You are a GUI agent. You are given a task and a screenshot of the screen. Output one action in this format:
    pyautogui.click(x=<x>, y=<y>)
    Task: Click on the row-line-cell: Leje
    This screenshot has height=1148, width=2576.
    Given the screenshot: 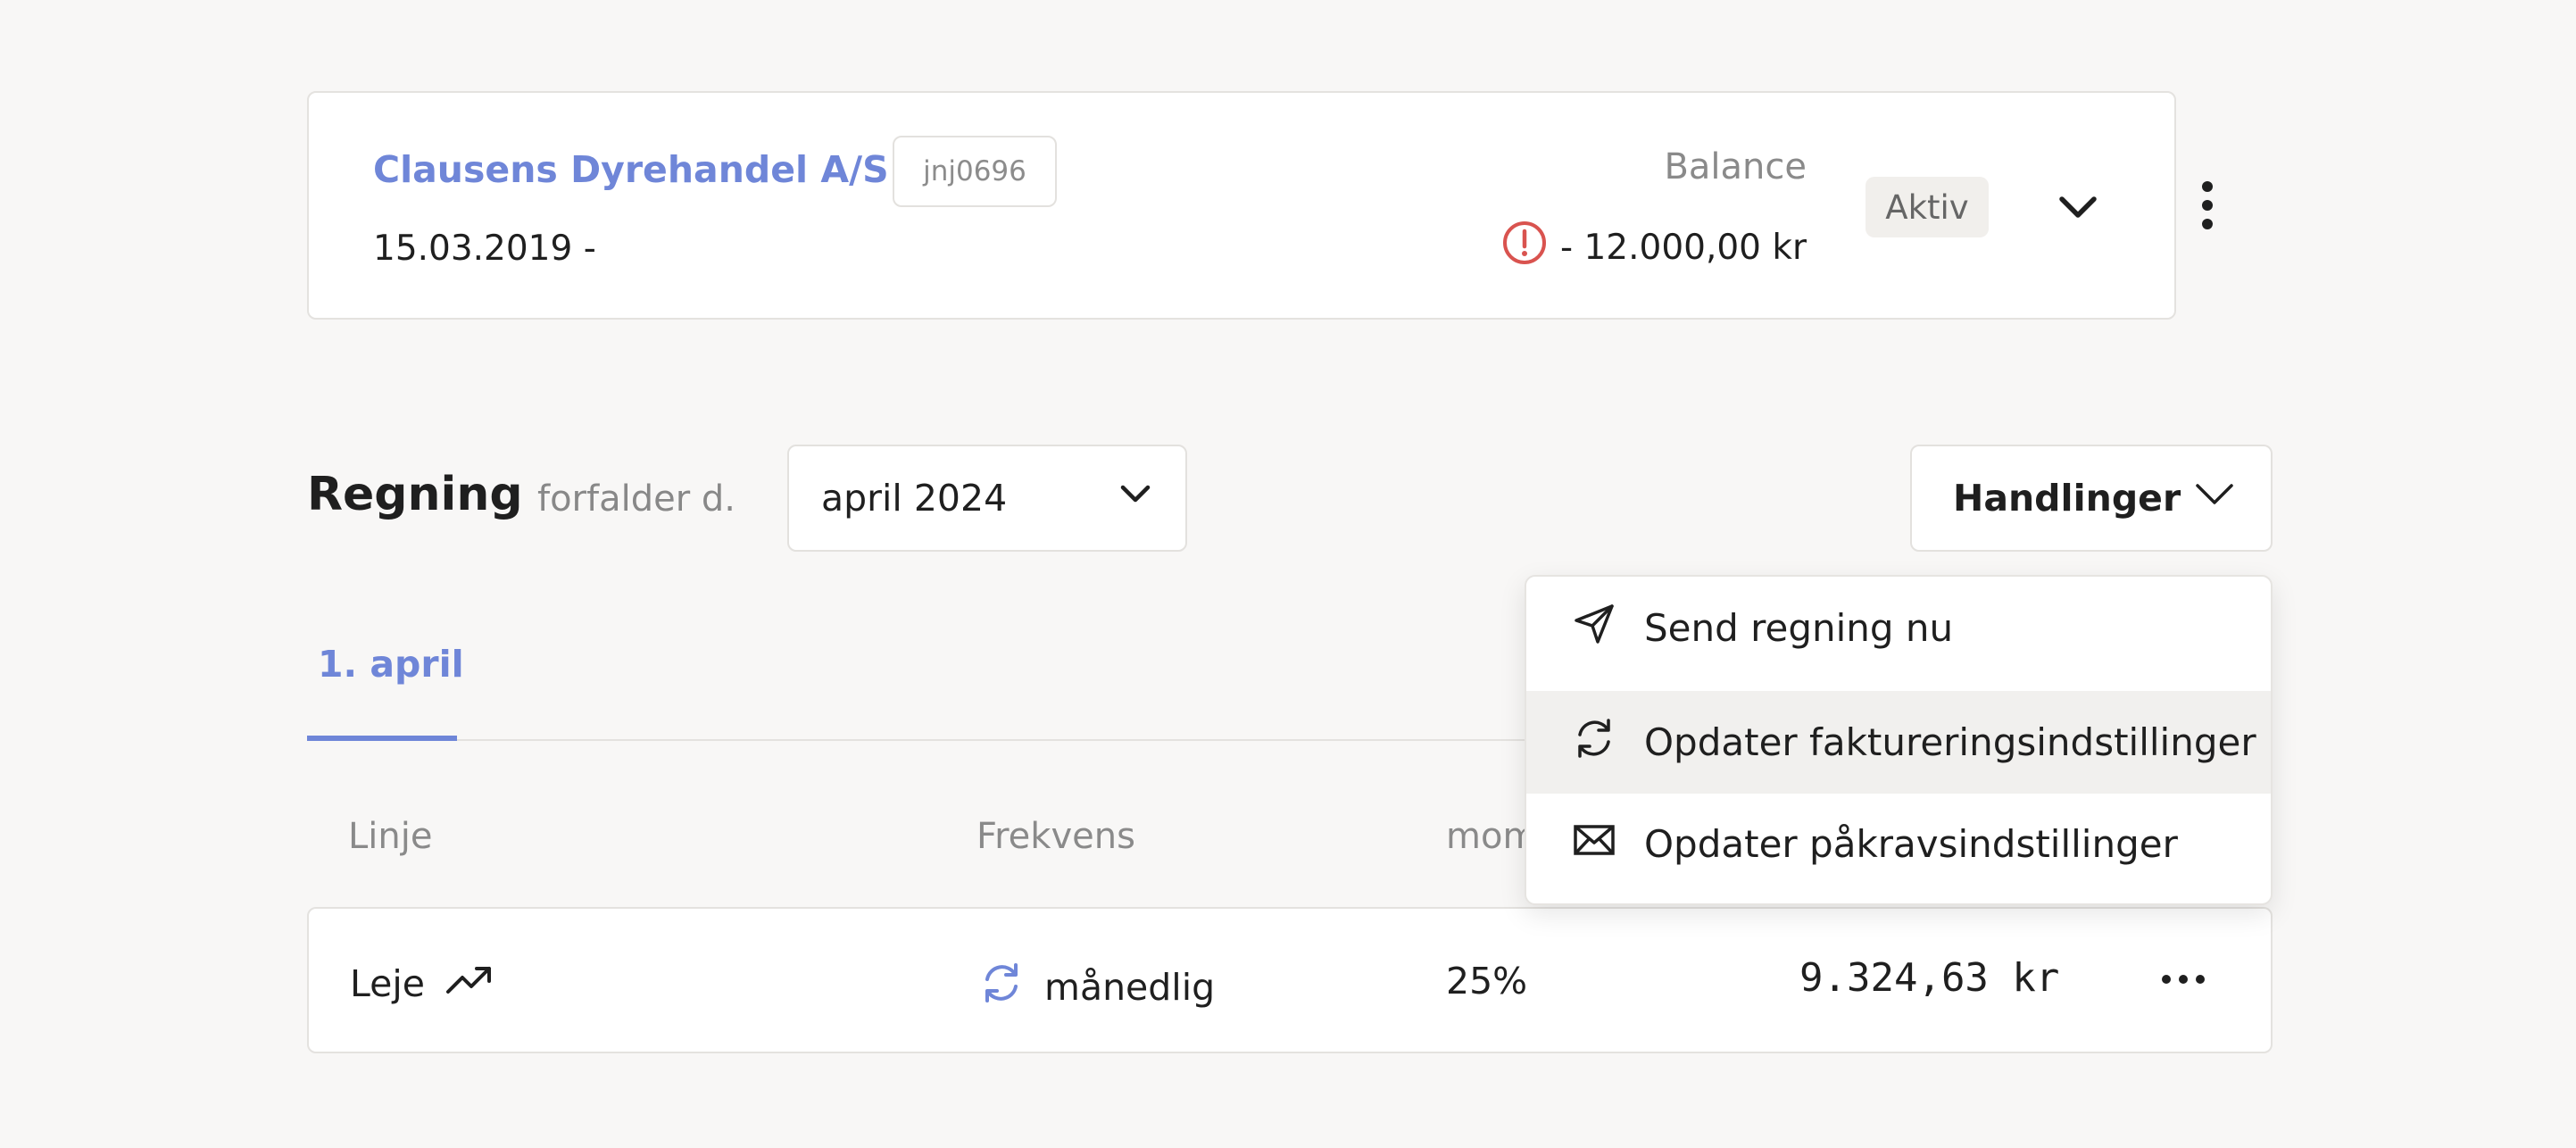 What is the action you would take?
    pyautogui.click(x=422, y=984)
    